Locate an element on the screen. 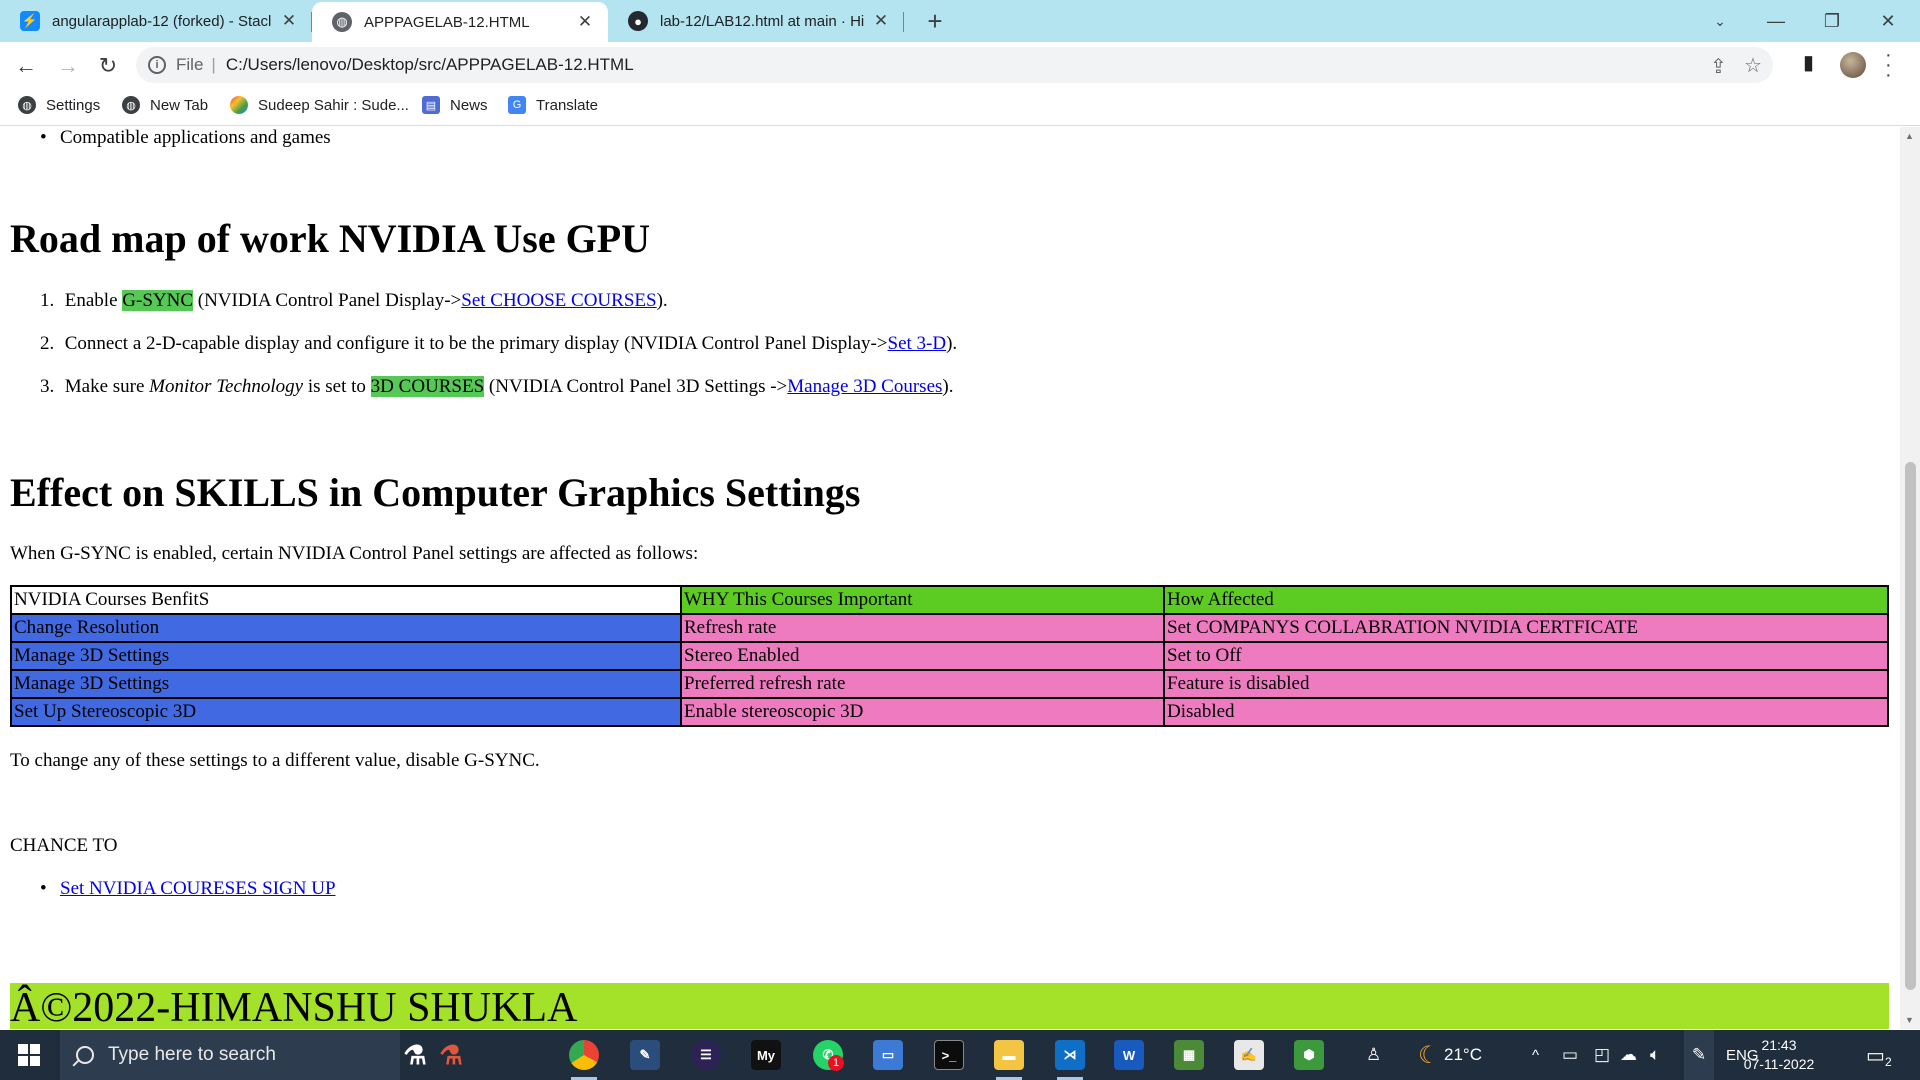  new-tab-button: + is located at coordinates (935, 21).